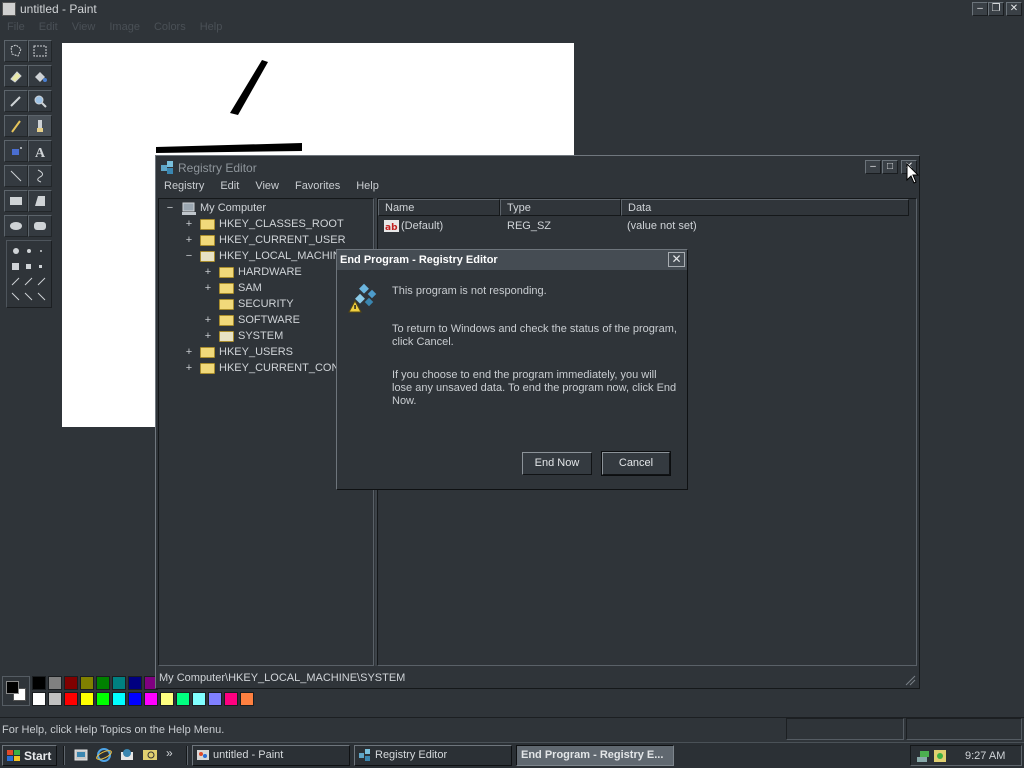  I want to click on regedit-title-bar: Registry Editor – □ ✕, so click(537, 167).